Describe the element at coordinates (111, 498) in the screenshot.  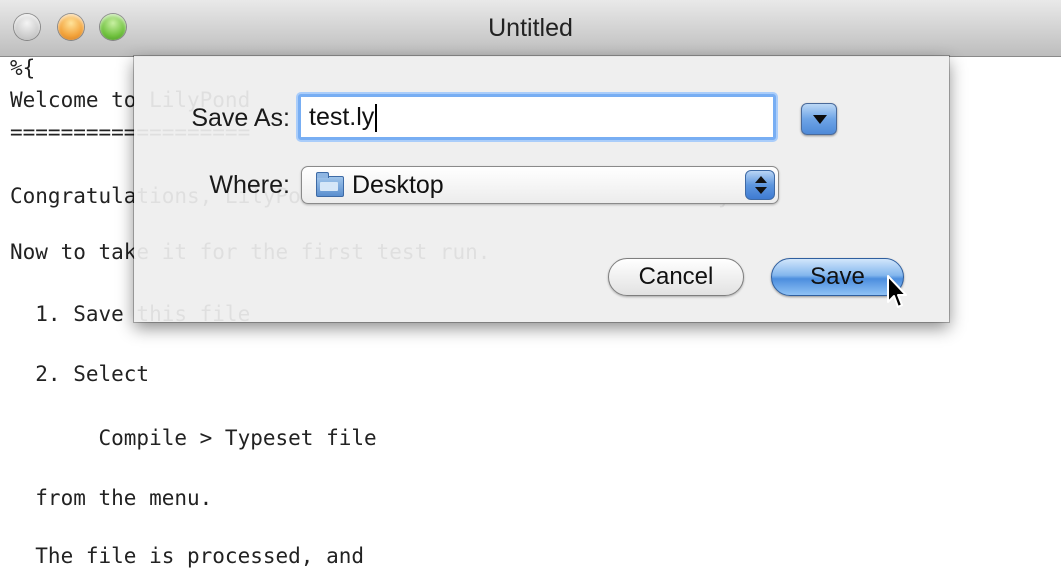
I see `document-line: from the menu.` at that location.